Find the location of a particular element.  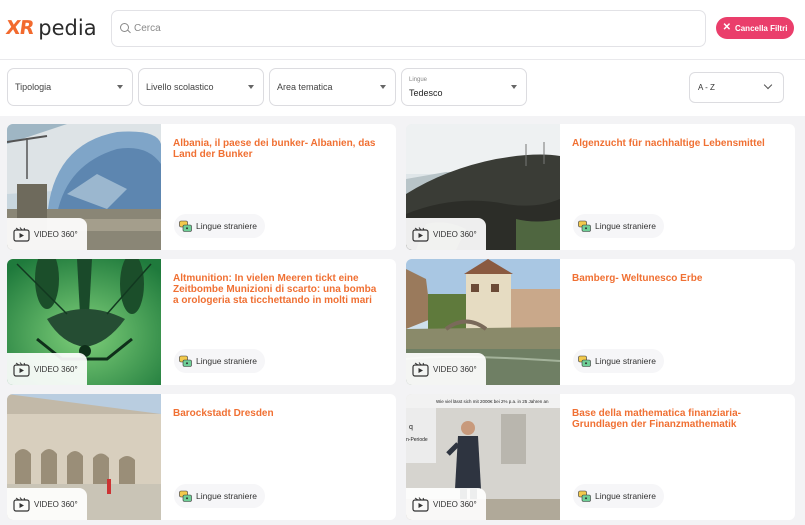

livello-scolastico-dropdown: Livello scolastico is located at coordinates (201, 87).